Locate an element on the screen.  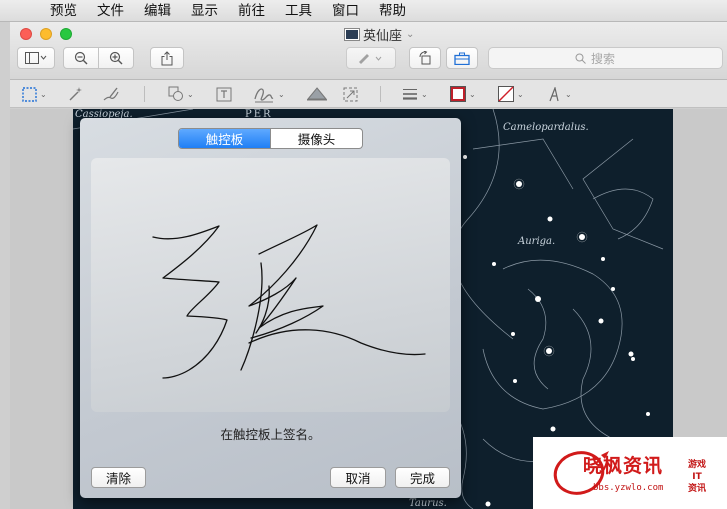
share-icon is located at coordinates (167, 57).